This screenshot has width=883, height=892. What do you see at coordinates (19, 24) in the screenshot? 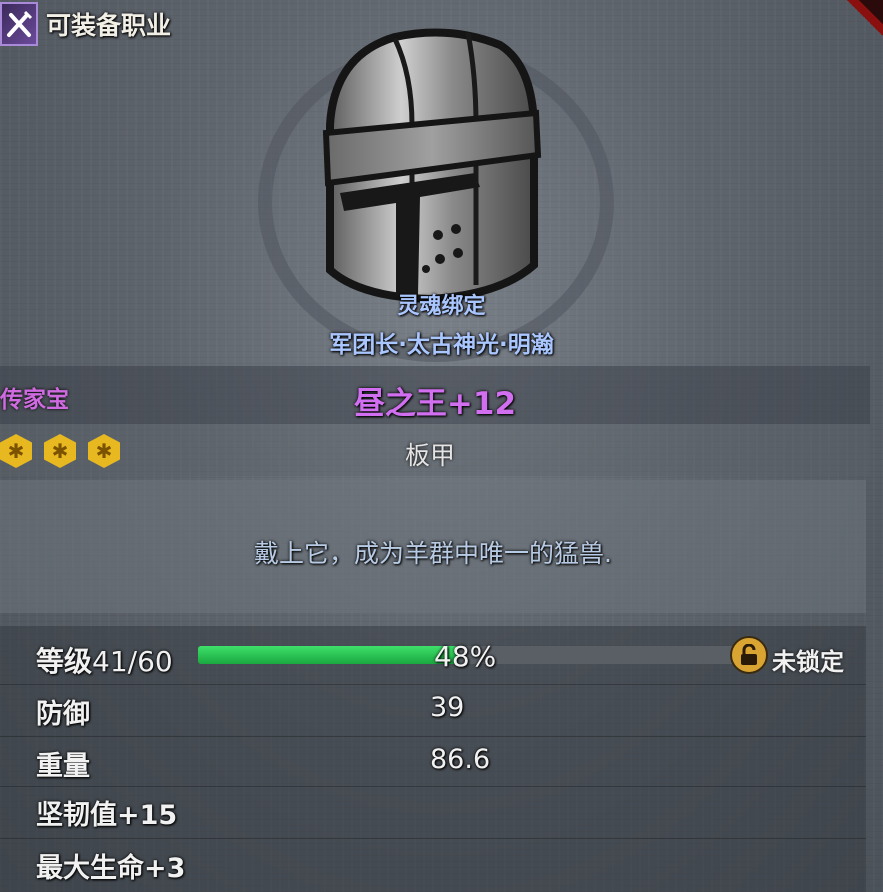
I see `crossed-tools-icon` at bounding box center [19, 24].